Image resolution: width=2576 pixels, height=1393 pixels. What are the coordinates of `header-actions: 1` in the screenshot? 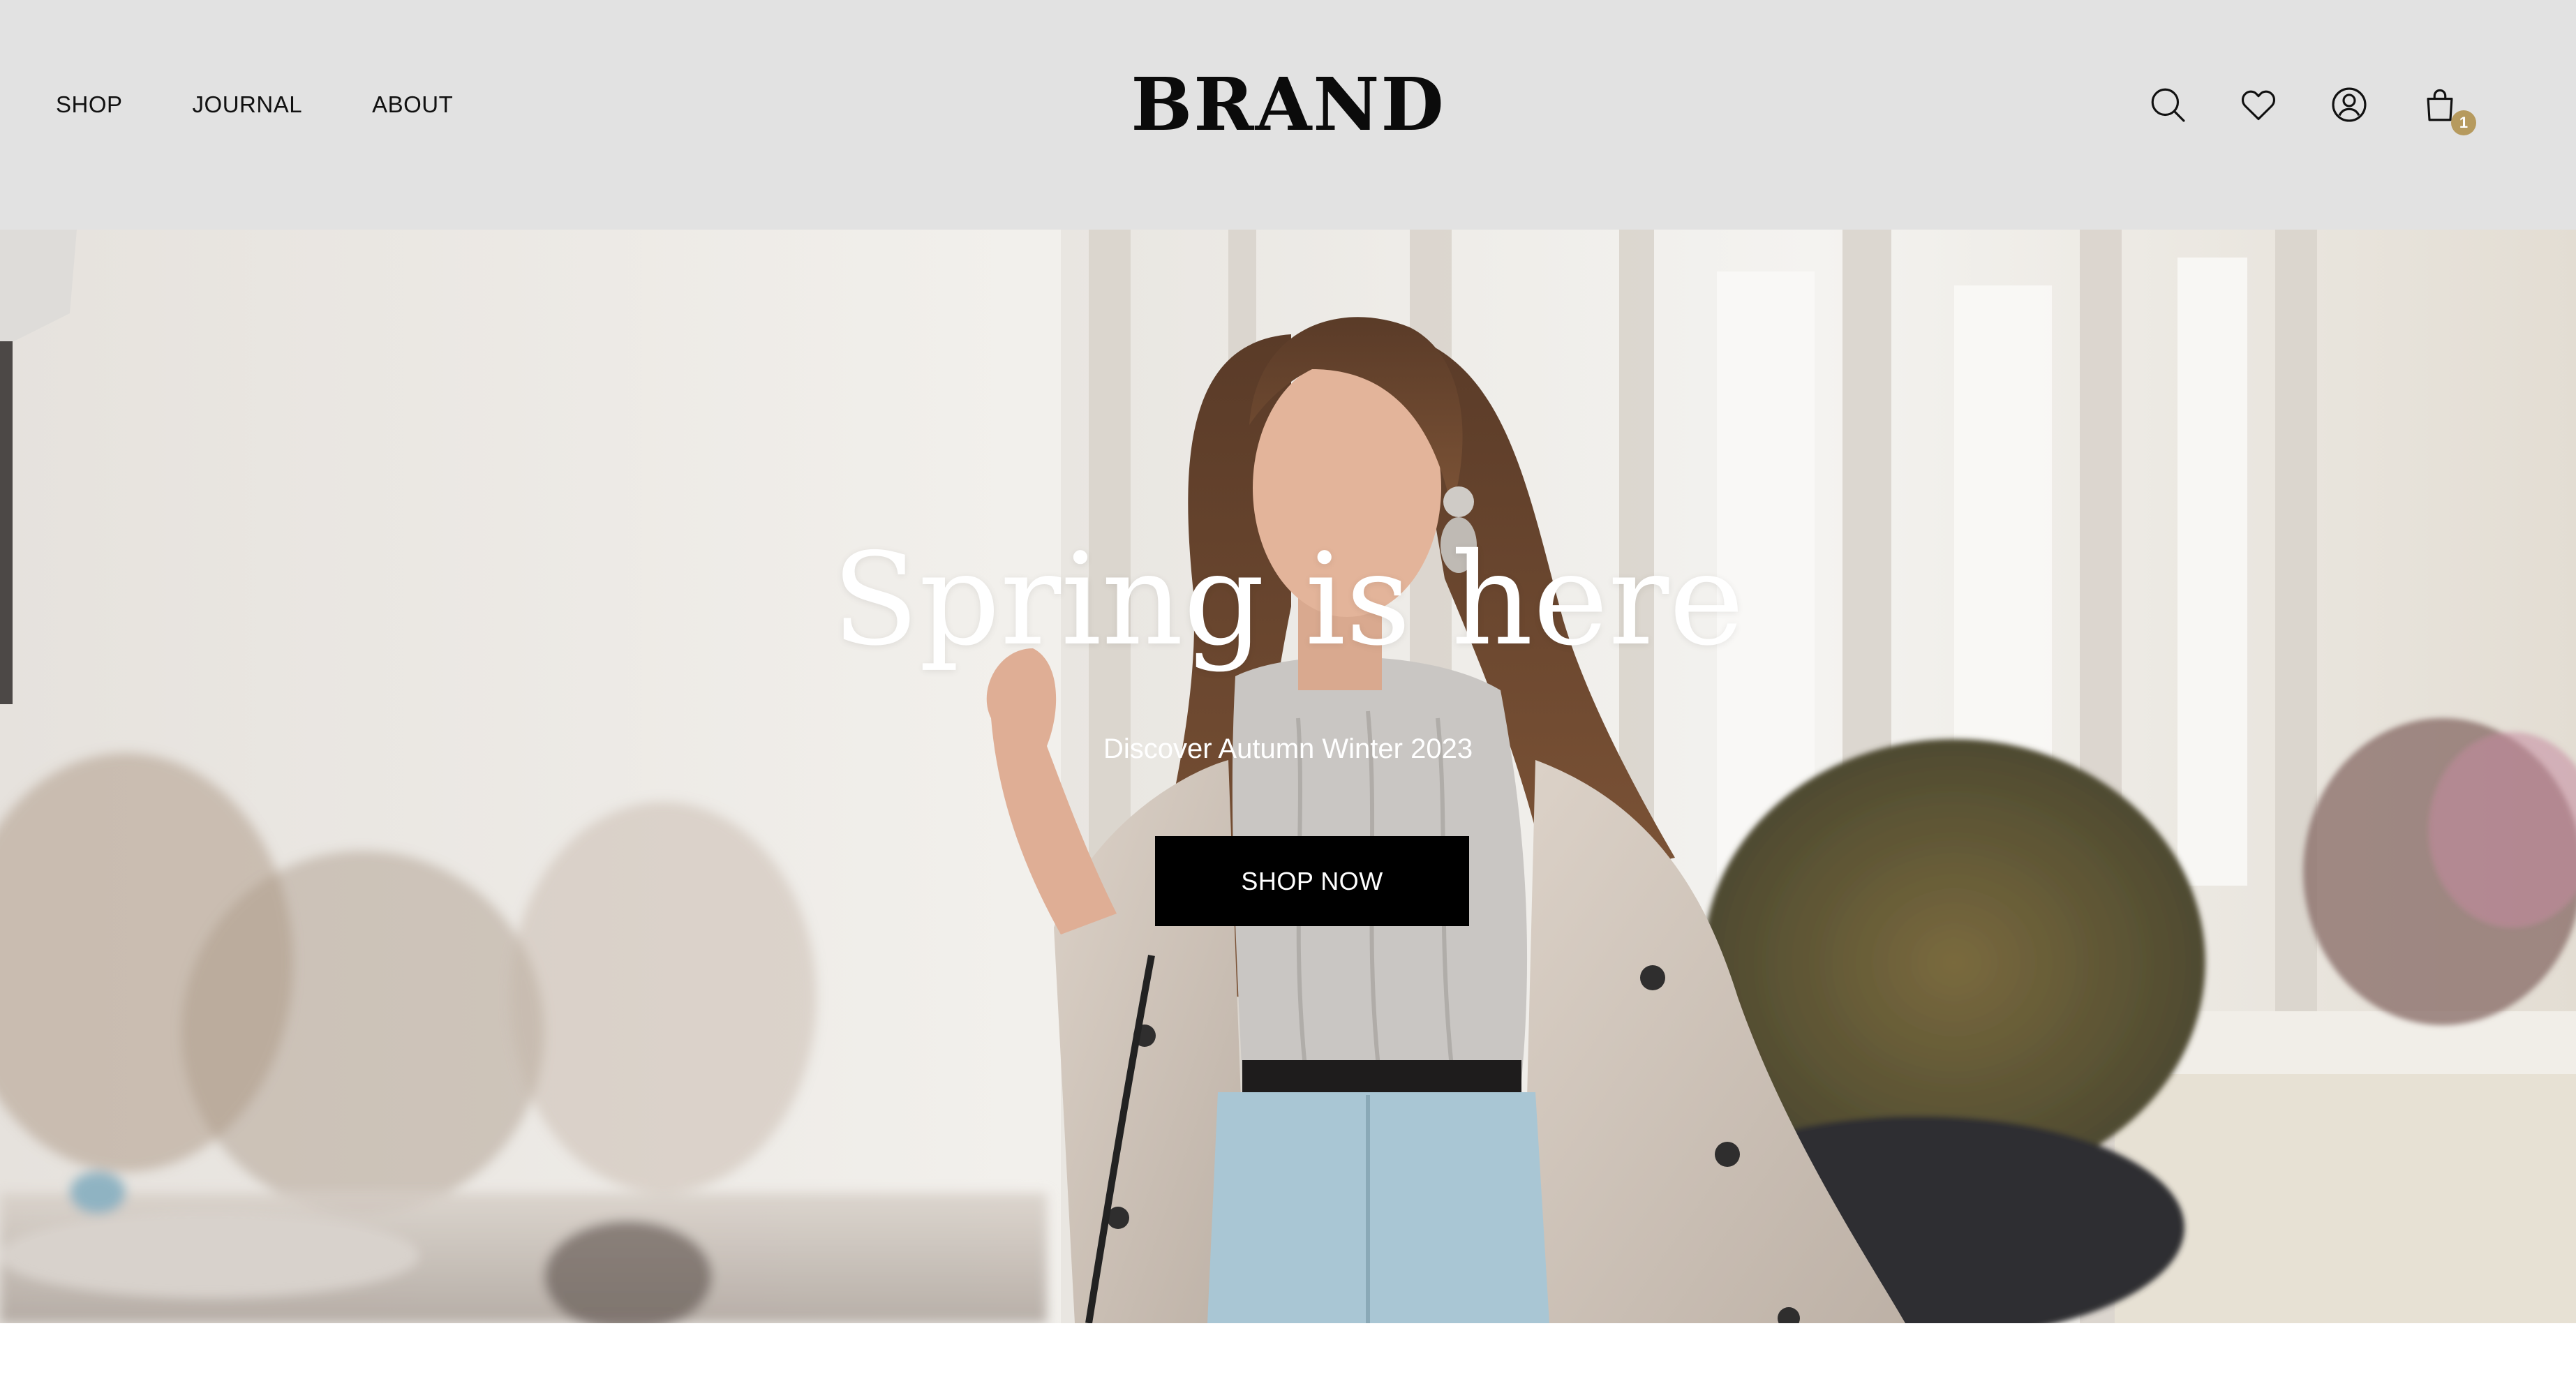 It's located at (2325, 108).